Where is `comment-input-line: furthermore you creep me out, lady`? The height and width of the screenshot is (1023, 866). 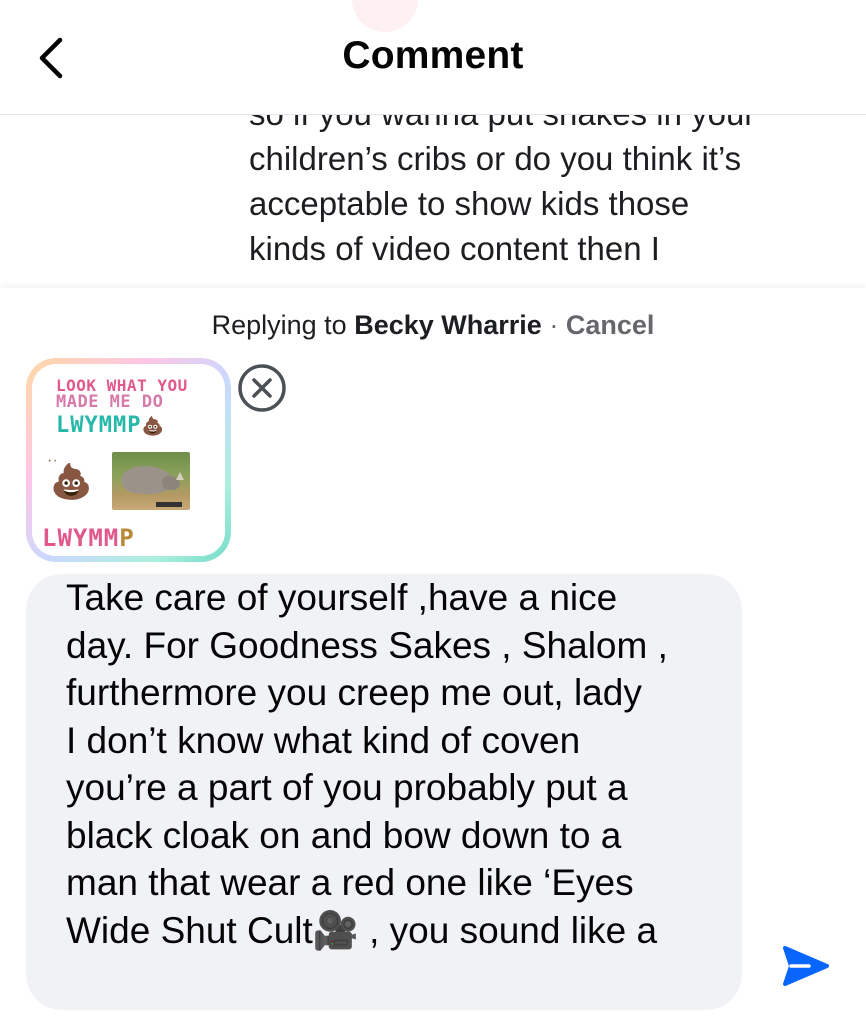
comment-input-line: furthermore you creep me out, lady is located at coordinates (354, 692).